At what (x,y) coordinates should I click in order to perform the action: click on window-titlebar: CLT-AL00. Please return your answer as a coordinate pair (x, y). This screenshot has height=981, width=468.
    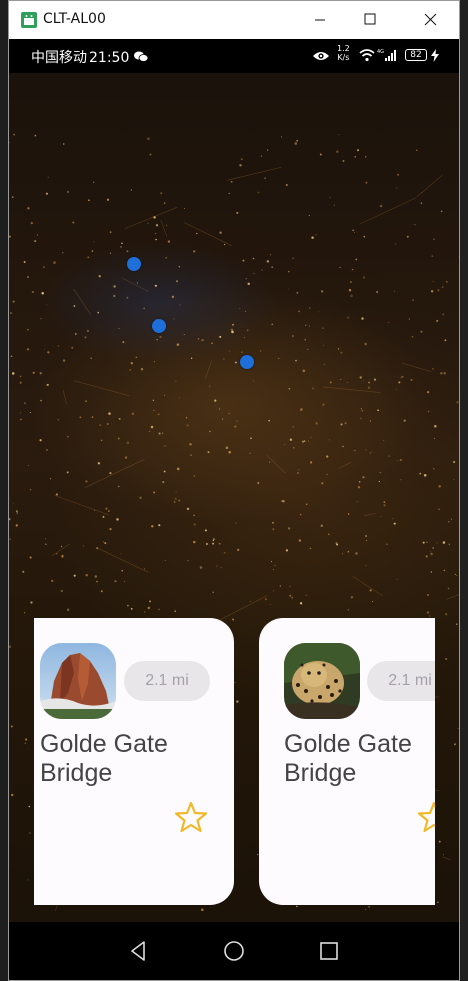
    Looking at the image, I should click on (234, 20).